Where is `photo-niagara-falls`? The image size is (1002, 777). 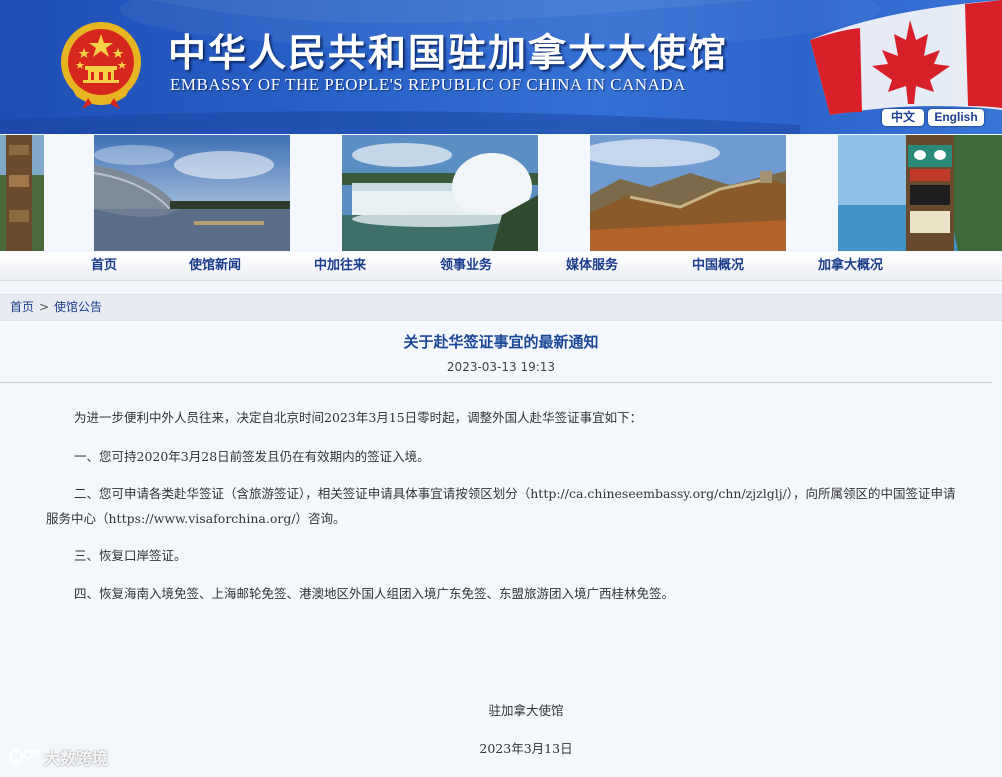 photo-niagara-falls is located at coordinates (440, 193).